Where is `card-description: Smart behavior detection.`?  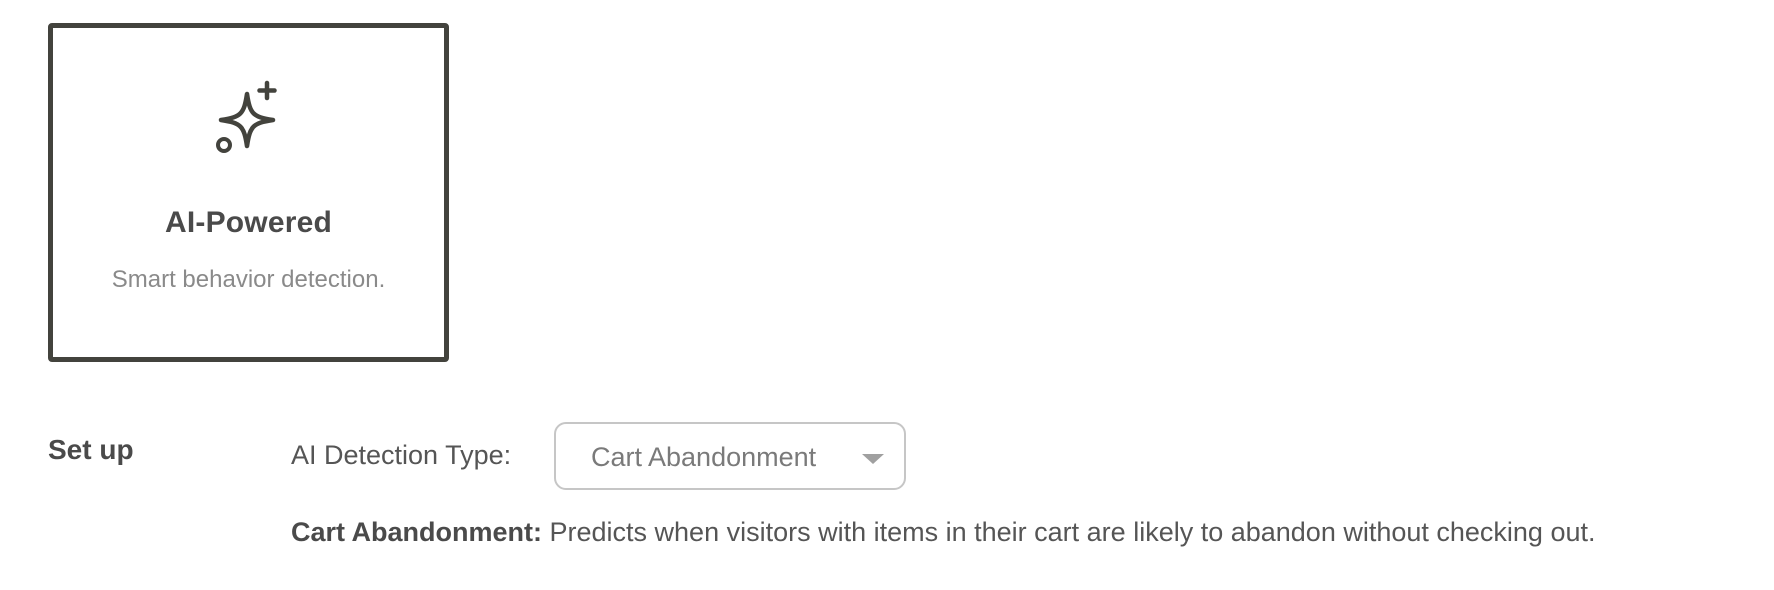
card-description: Smart behavior detection. is located at coordinates (248, 279).